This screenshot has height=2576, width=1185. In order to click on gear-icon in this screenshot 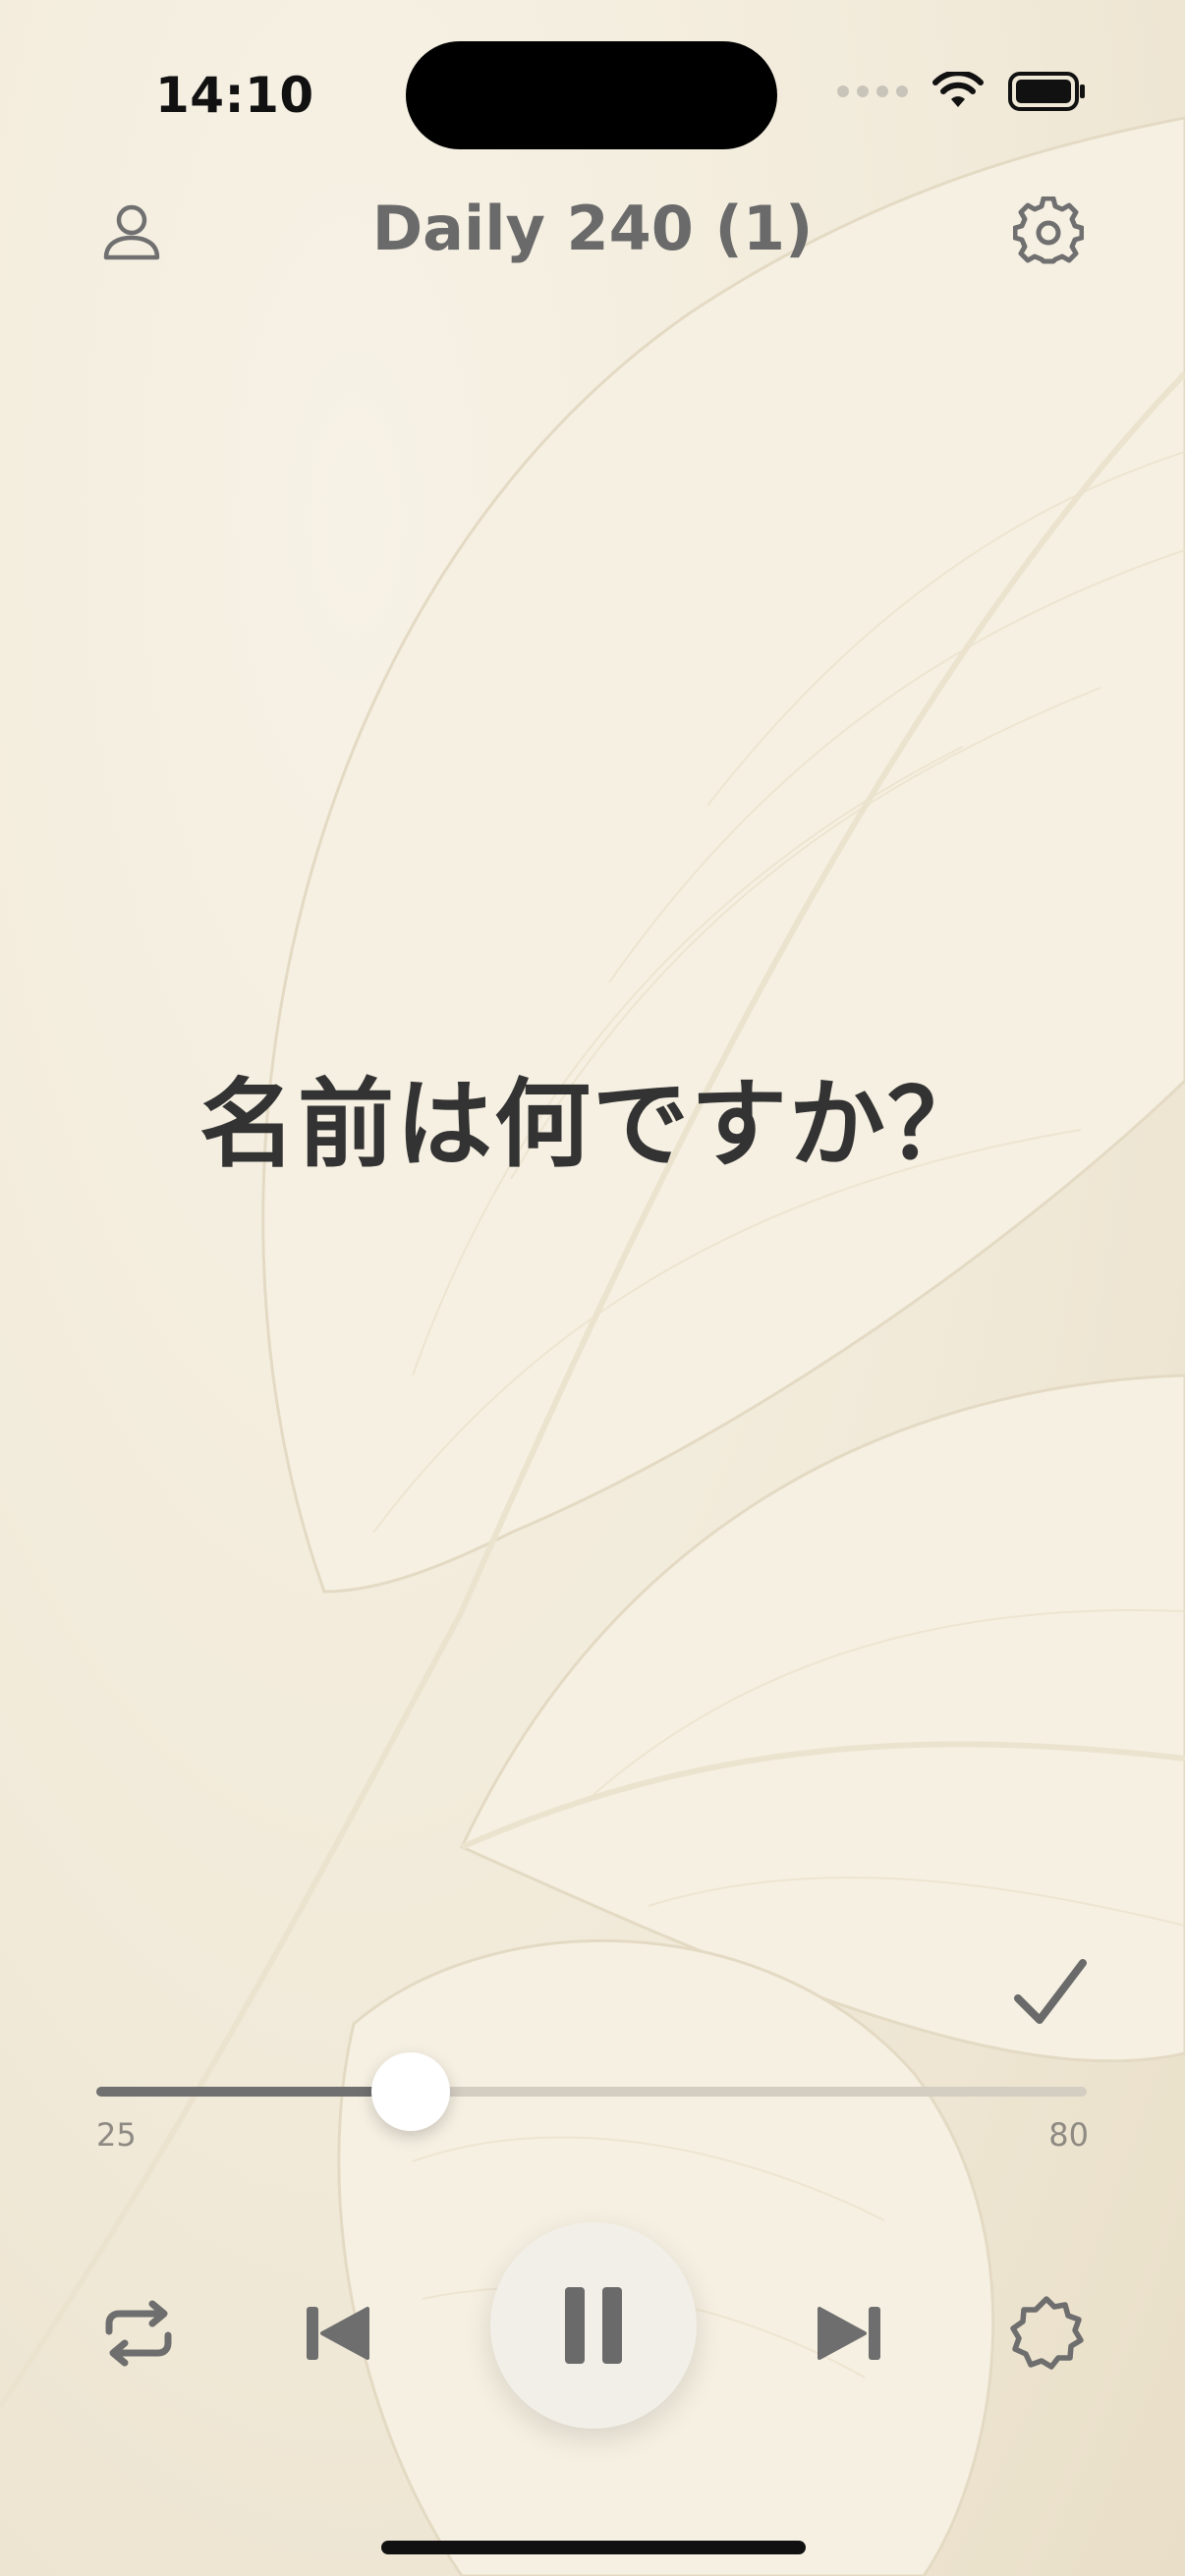, I will do `click(1049, 230)`.